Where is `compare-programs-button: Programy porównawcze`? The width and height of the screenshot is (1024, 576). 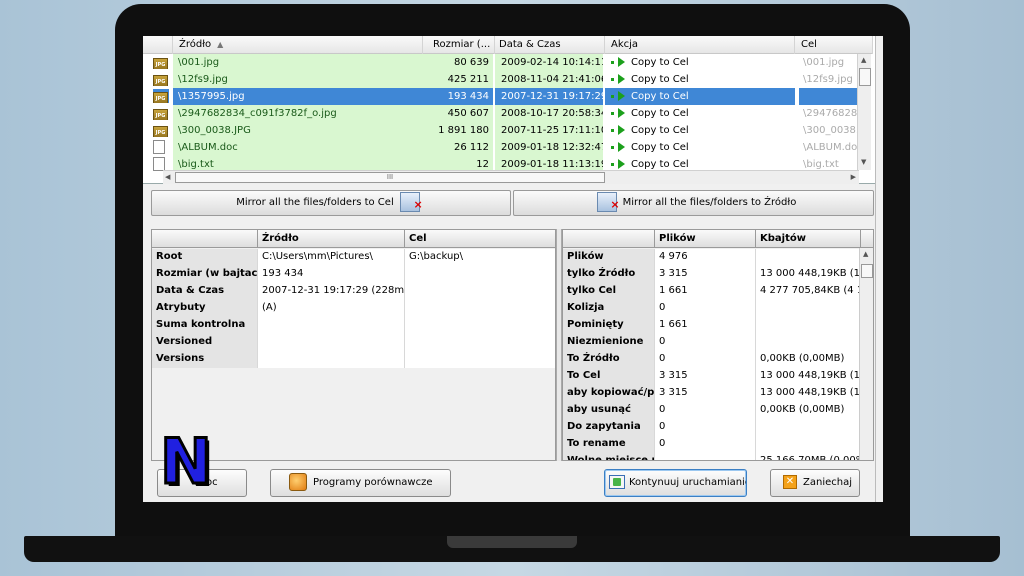 compare-programs-button: Programy porównawcze is located at coordinates (360, 483).